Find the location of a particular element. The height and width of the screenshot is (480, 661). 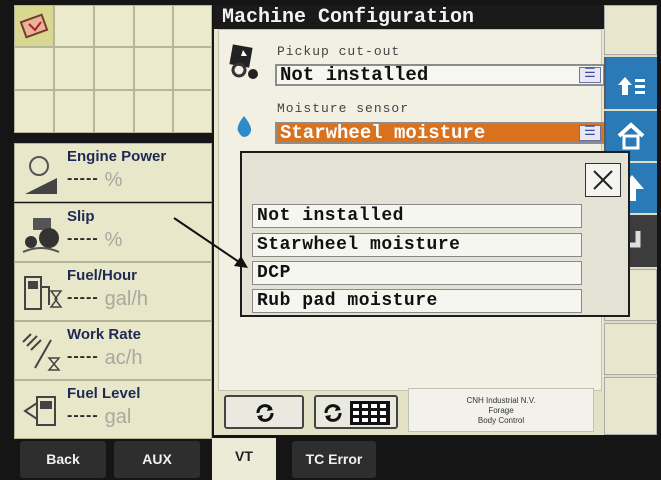

side-button-scroll-up is located at coordinates (630, 83).